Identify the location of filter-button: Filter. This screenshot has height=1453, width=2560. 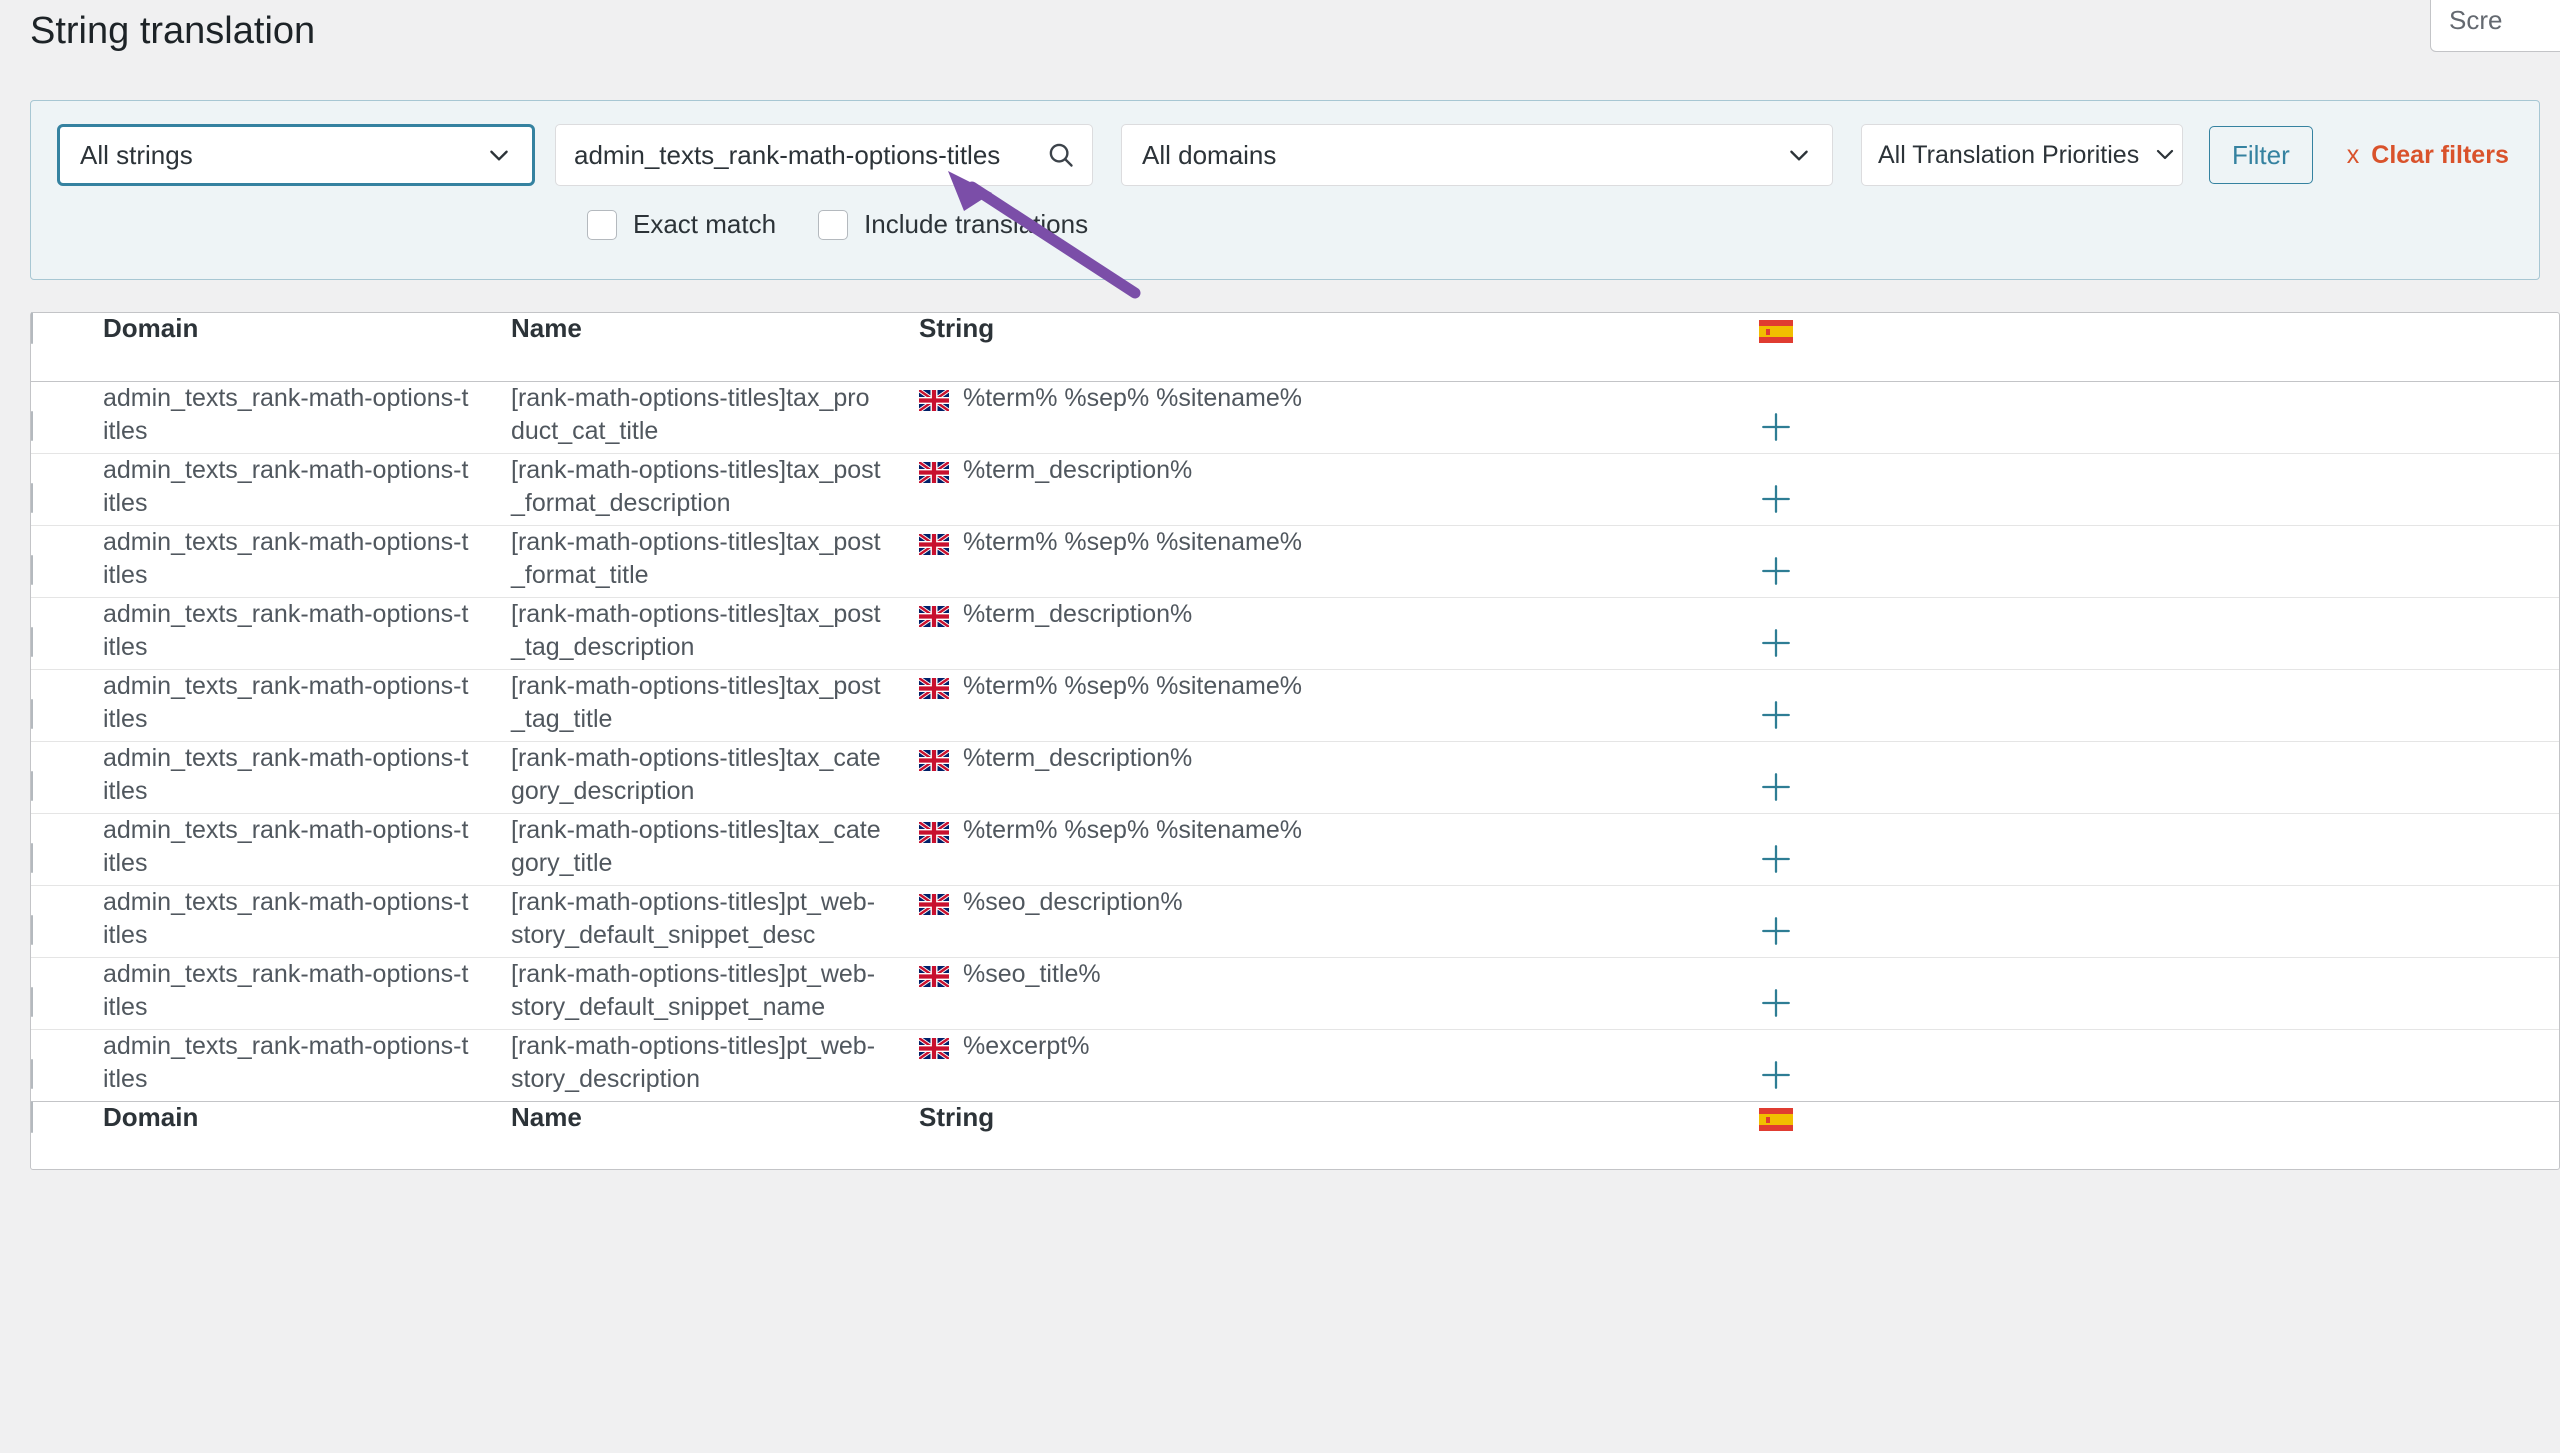
(2261, 155).